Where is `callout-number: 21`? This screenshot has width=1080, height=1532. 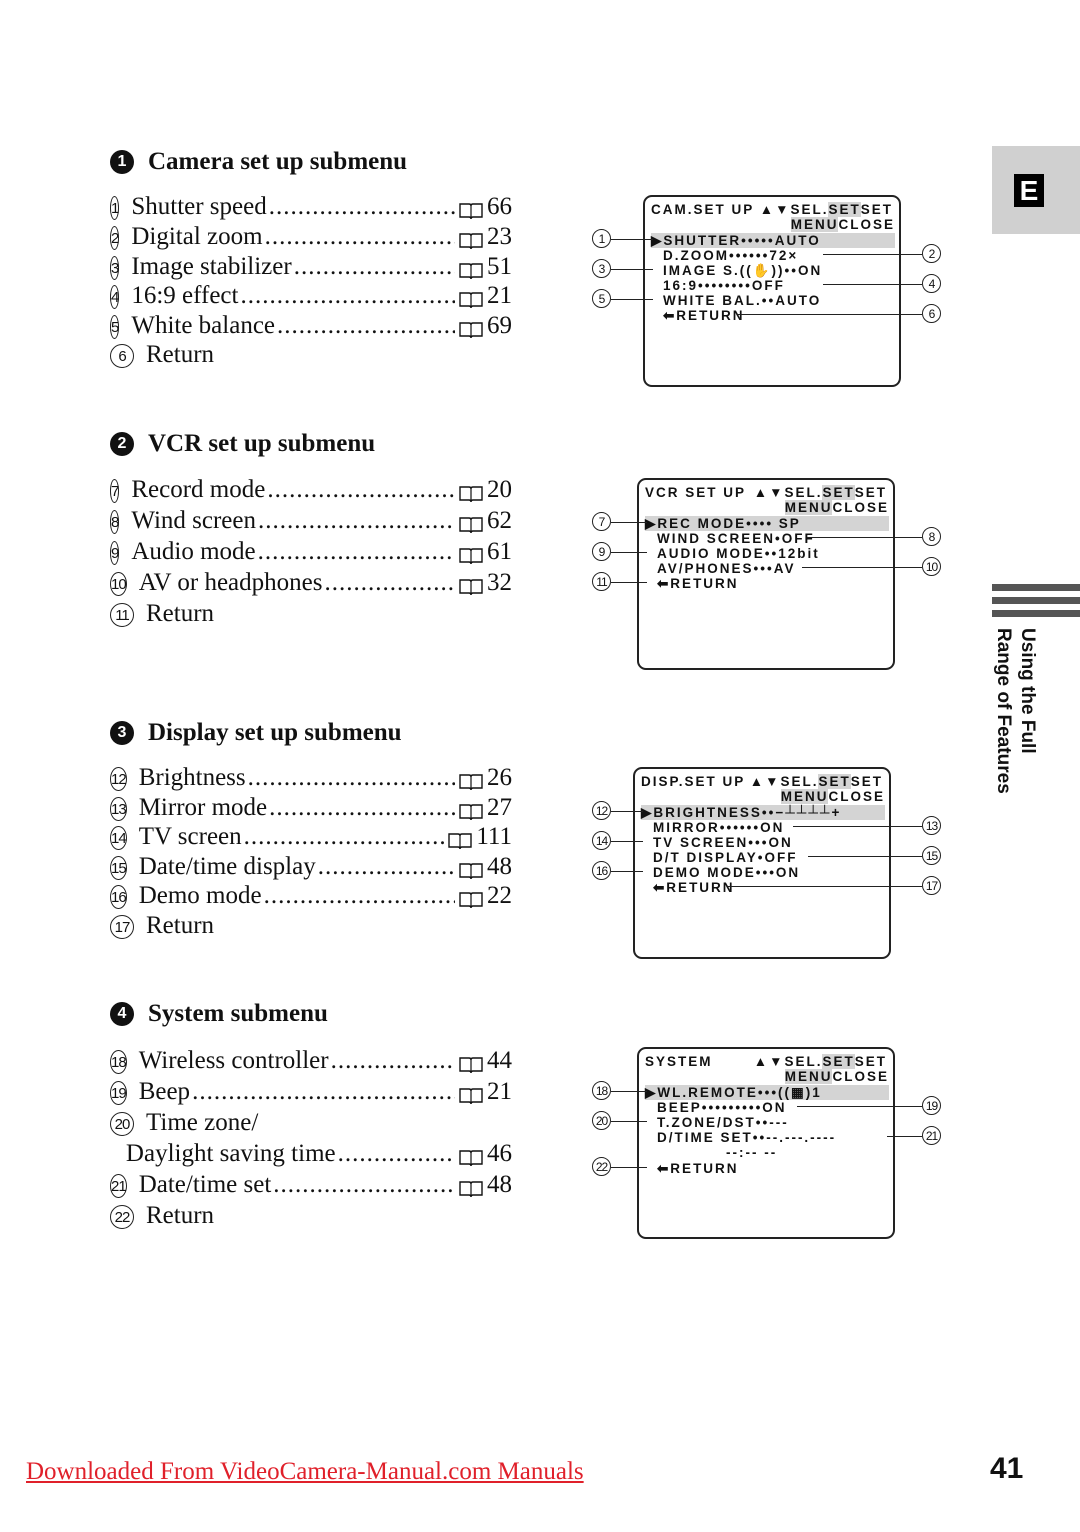
callout-number: 21 is located at coordinates (931, 1135).